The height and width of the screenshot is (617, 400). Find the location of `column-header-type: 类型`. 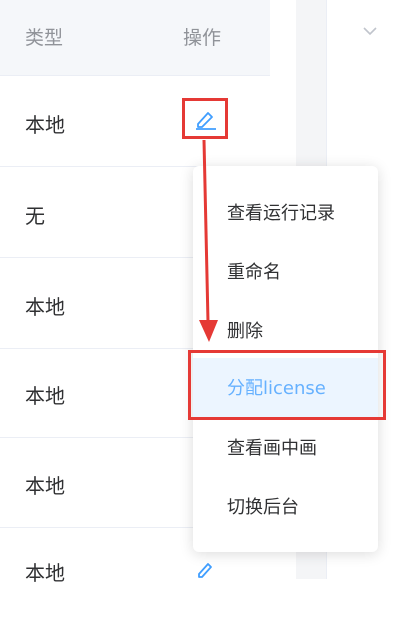

column-header-type: 类型 is located at coordinates (44, 38).